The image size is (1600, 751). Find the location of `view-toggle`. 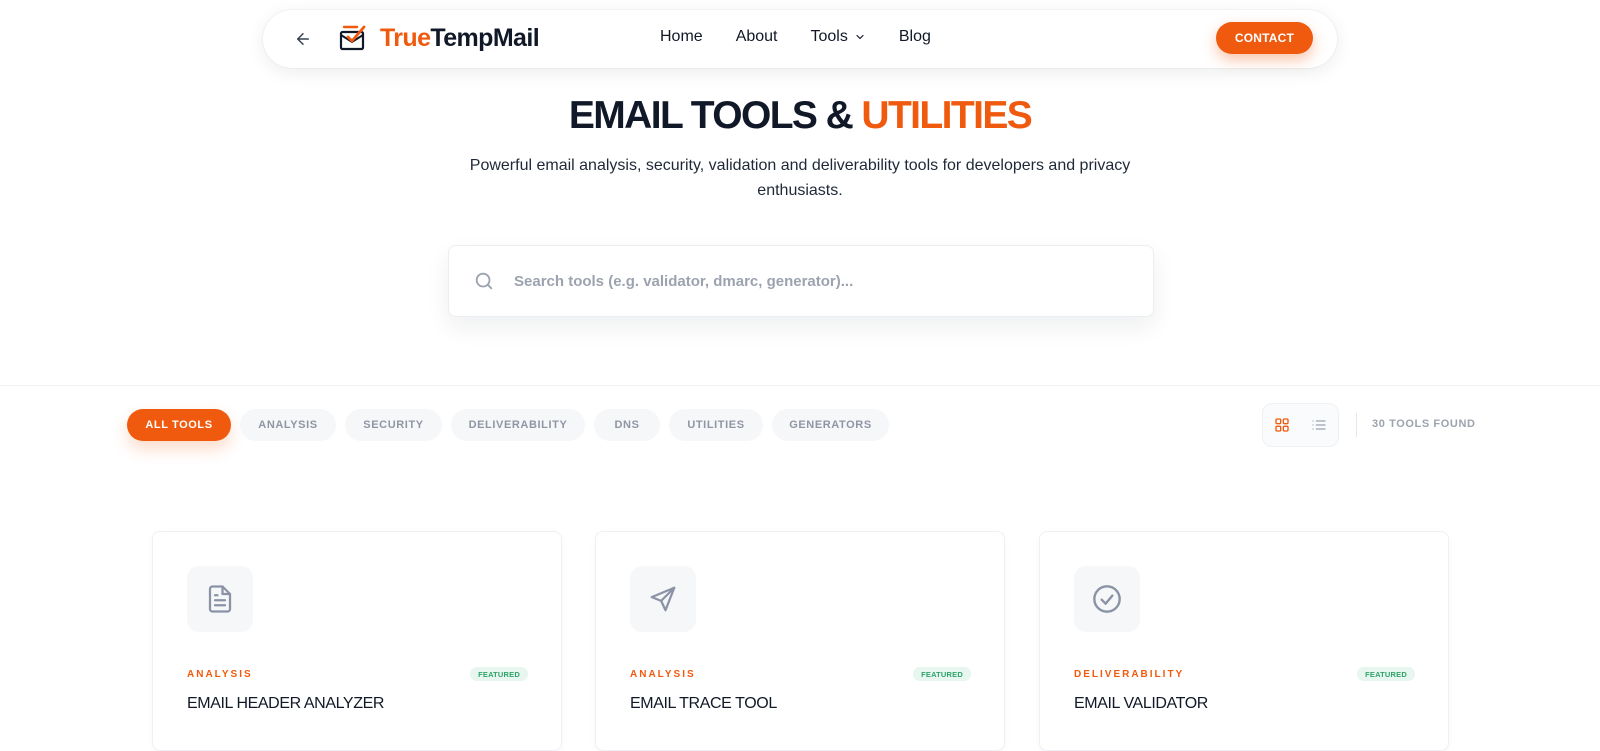

view-toggle is located at coordinates (1300, 425).